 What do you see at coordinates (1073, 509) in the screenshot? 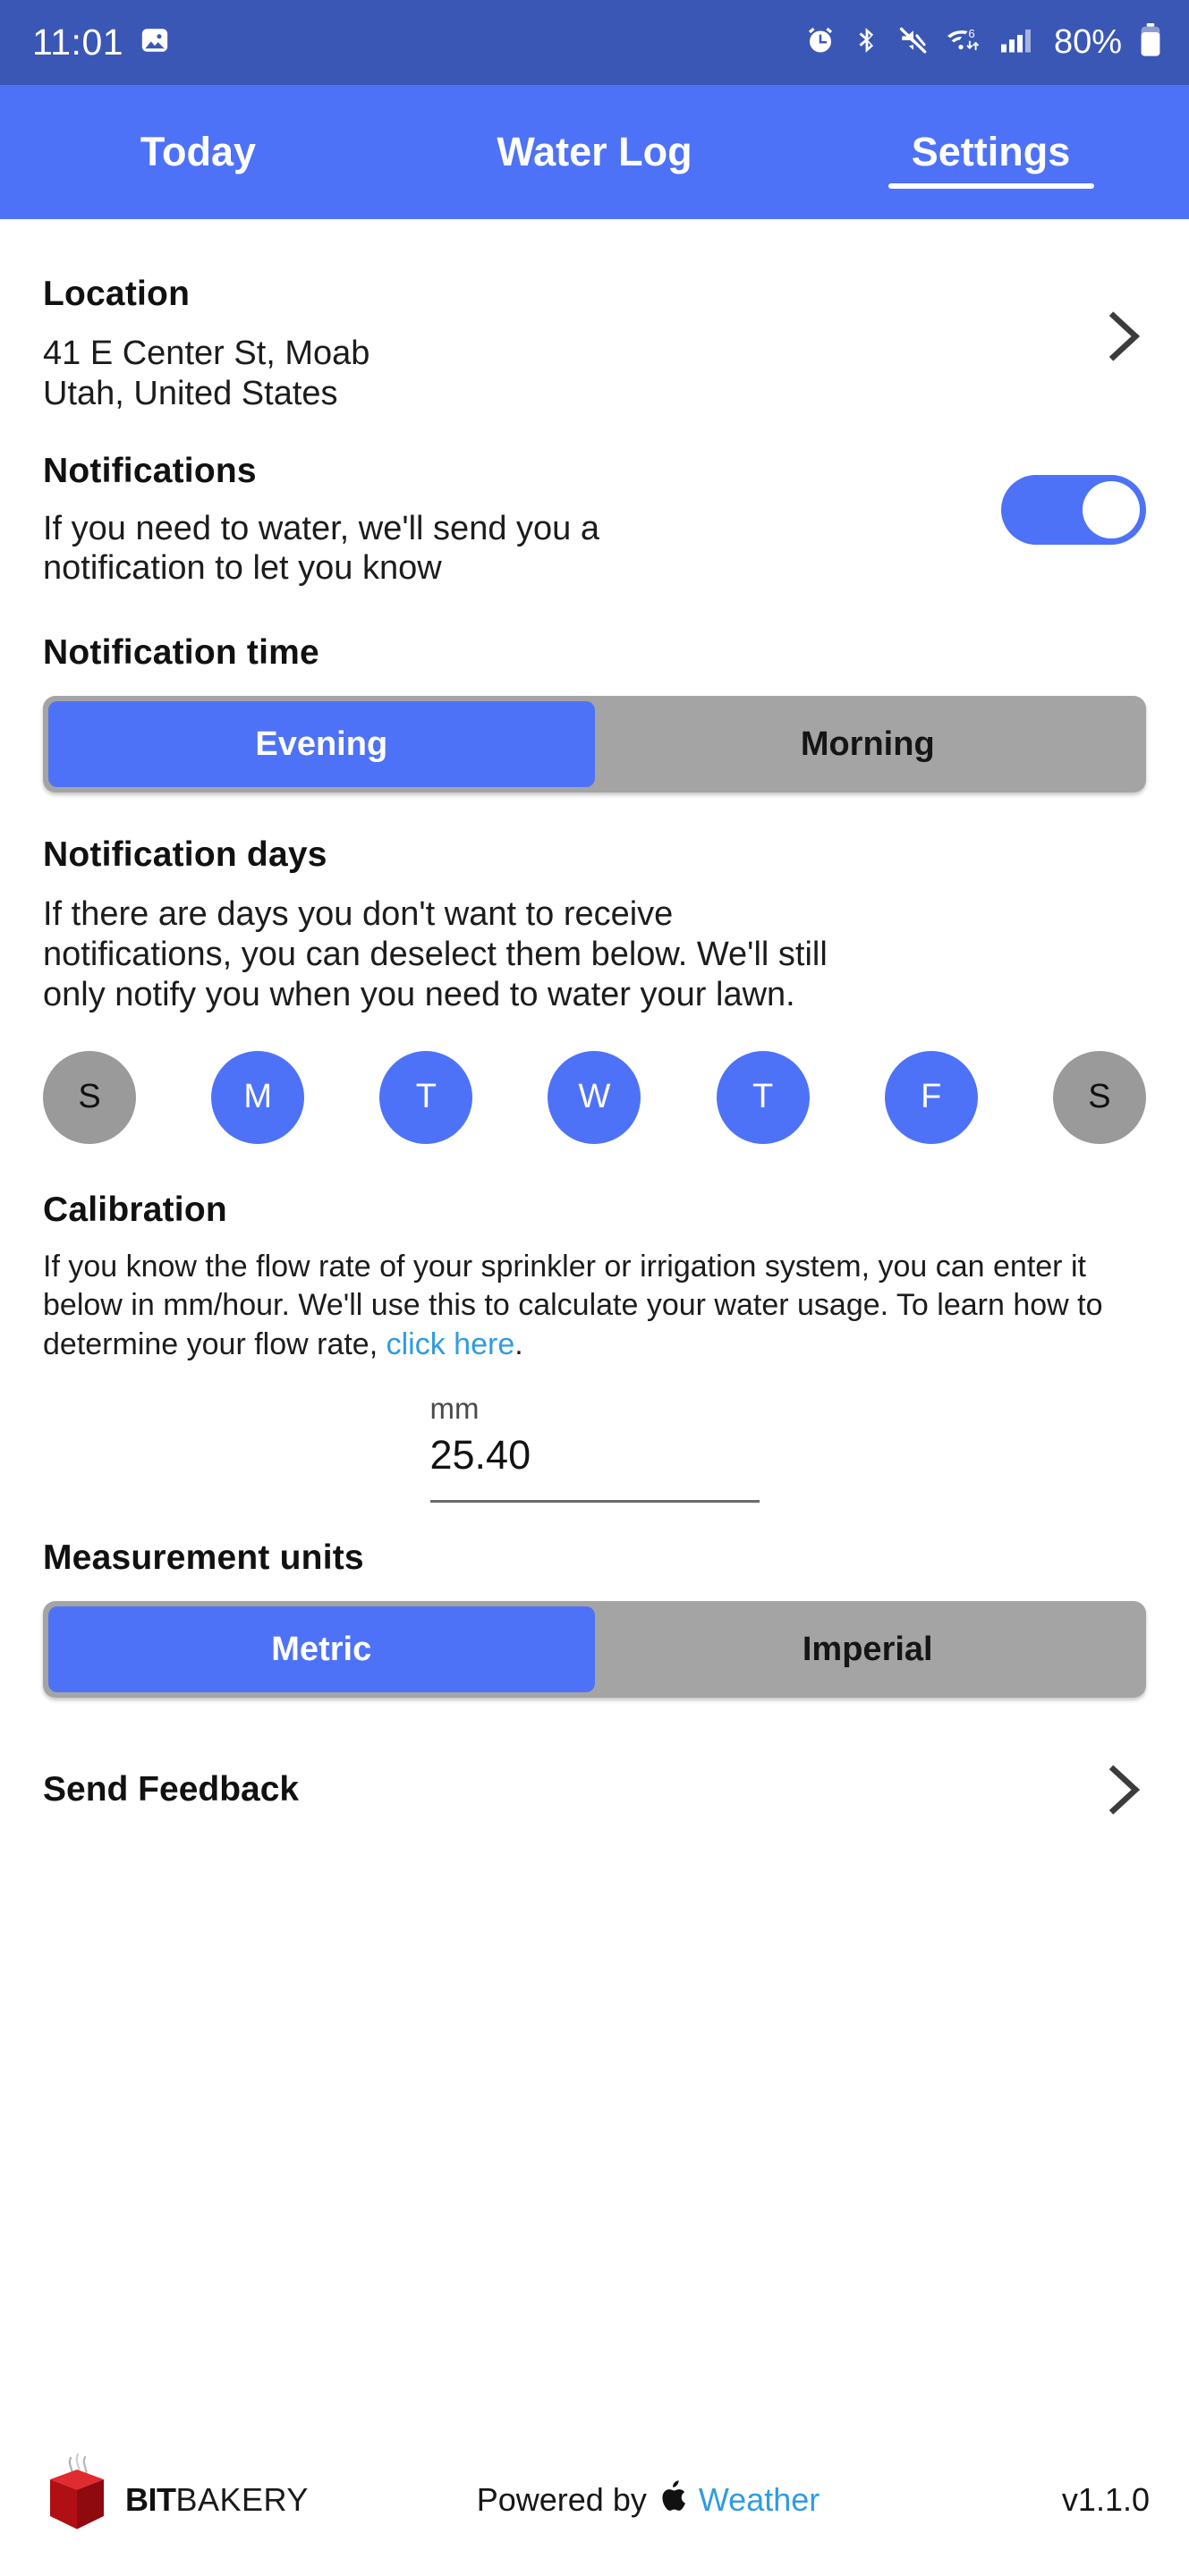
I see `notifications-toggle` at bounding box center [1073, 509].